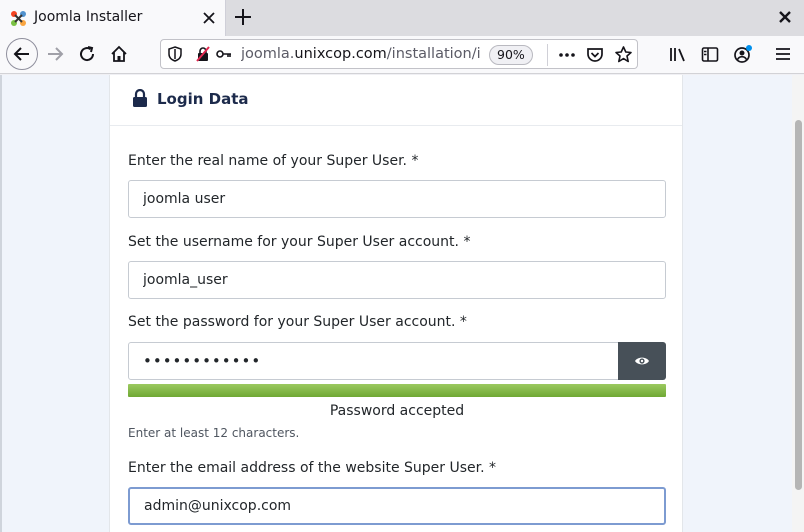 The width and height of the screenshot is (804, 532). What do you see at coordinates (397, 390) in the screenshot?
I see `password-strength-meter` at bounding box center [397, 390].